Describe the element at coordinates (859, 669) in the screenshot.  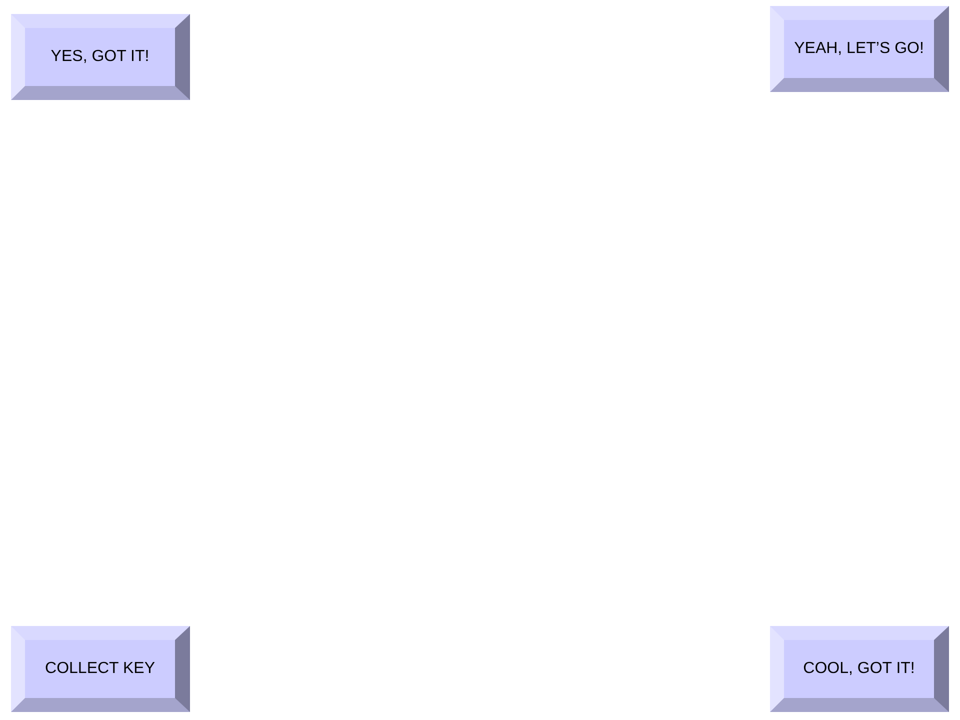
I see `beveled-button: COOL, GOT IT!` at that location.